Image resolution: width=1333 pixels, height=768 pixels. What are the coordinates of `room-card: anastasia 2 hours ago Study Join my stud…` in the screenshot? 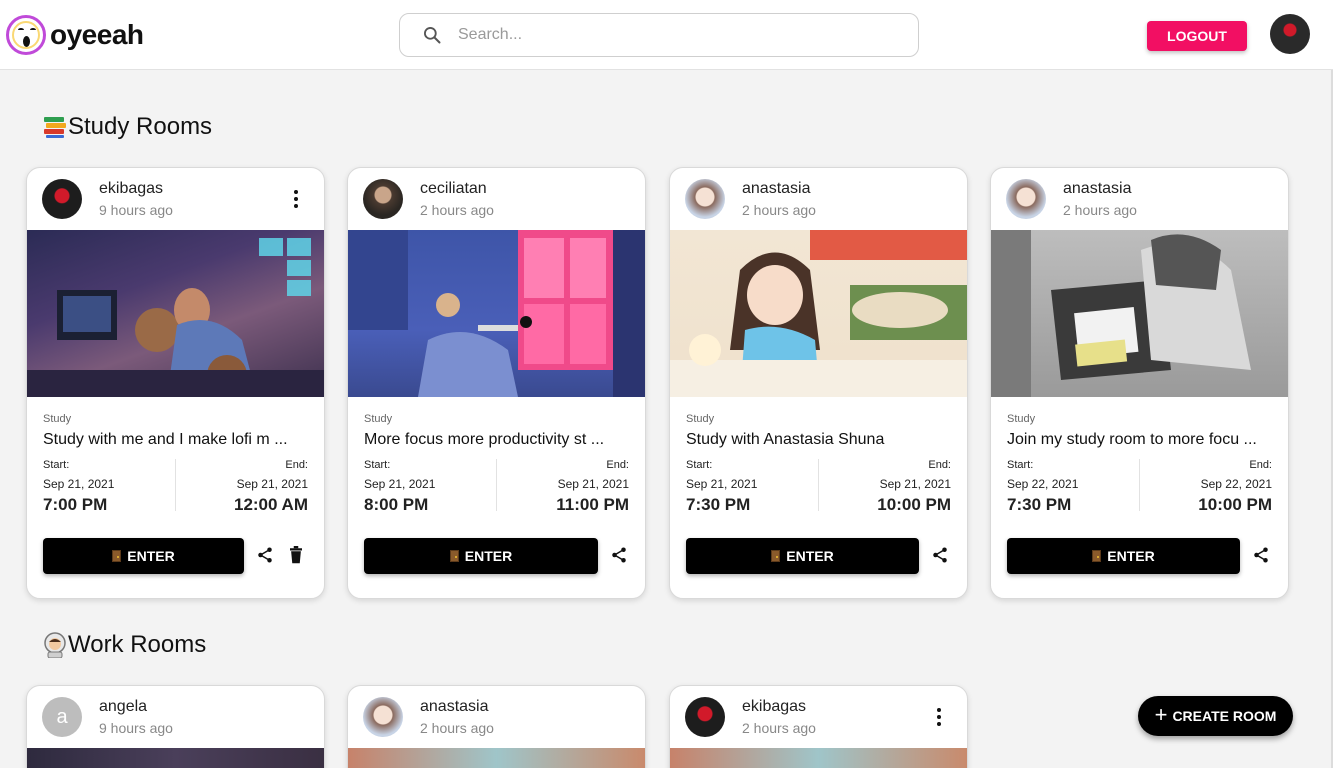 It's located at (1139, 383).